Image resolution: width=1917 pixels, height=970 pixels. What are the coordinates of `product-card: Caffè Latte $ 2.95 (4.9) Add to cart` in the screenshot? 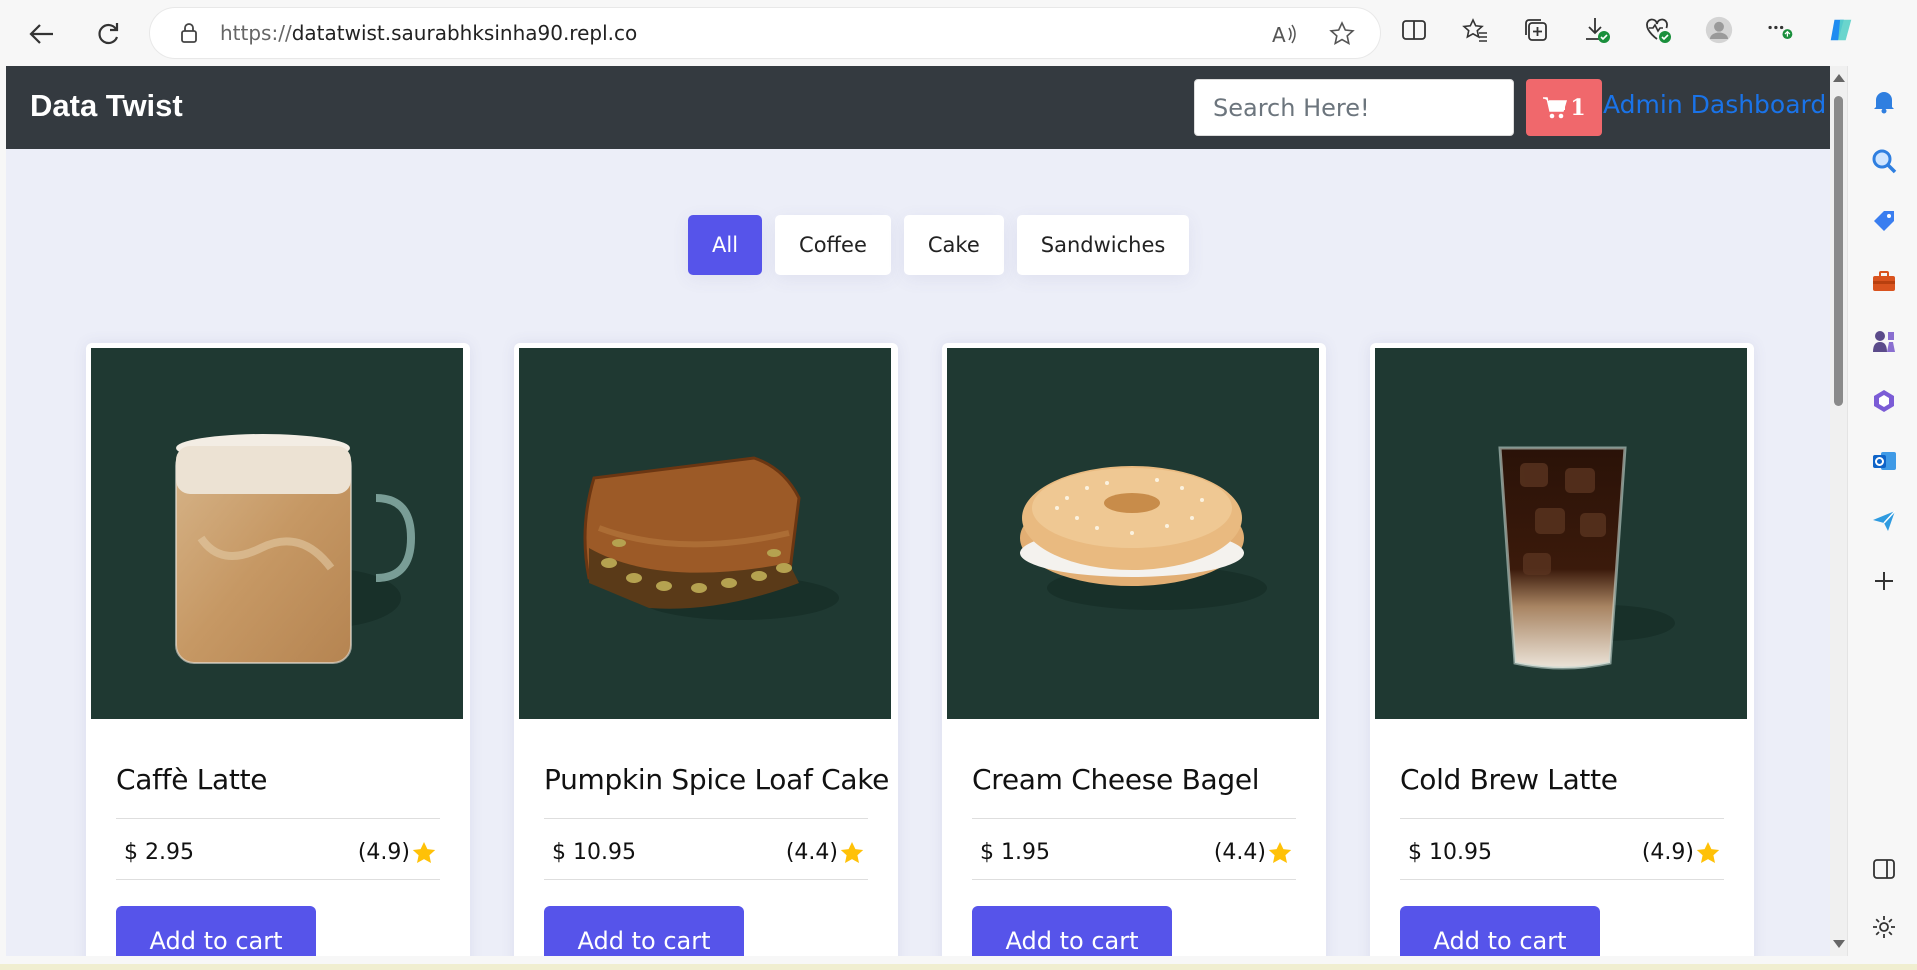 It's located at (278, 649).